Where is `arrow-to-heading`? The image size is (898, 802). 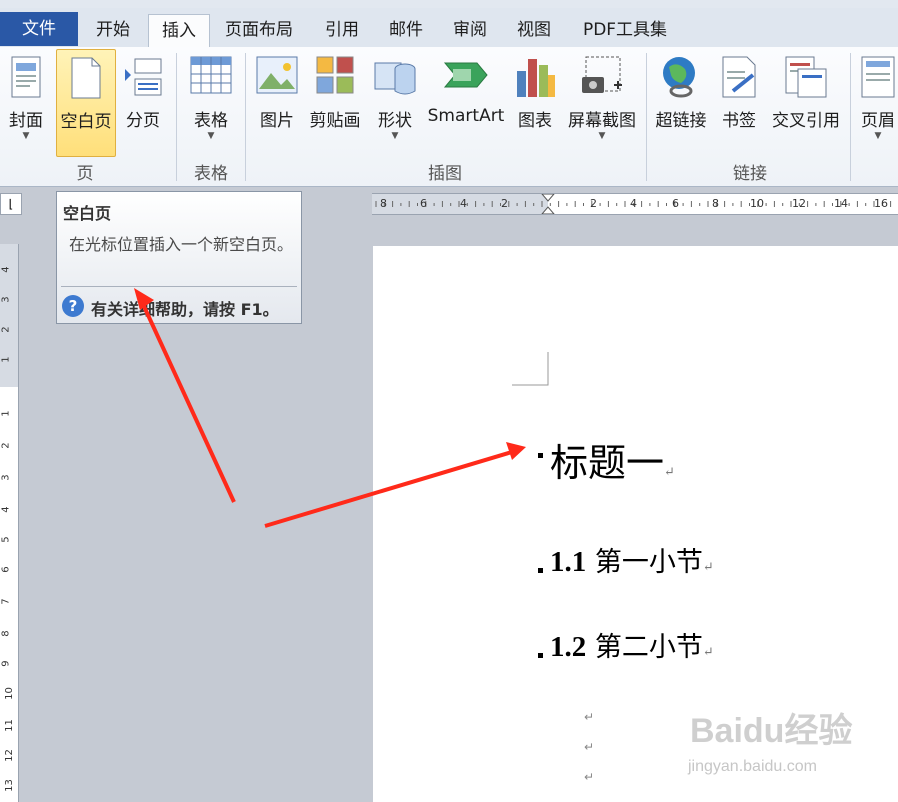
arrow-to-heading is located at coordinates (388, 489).